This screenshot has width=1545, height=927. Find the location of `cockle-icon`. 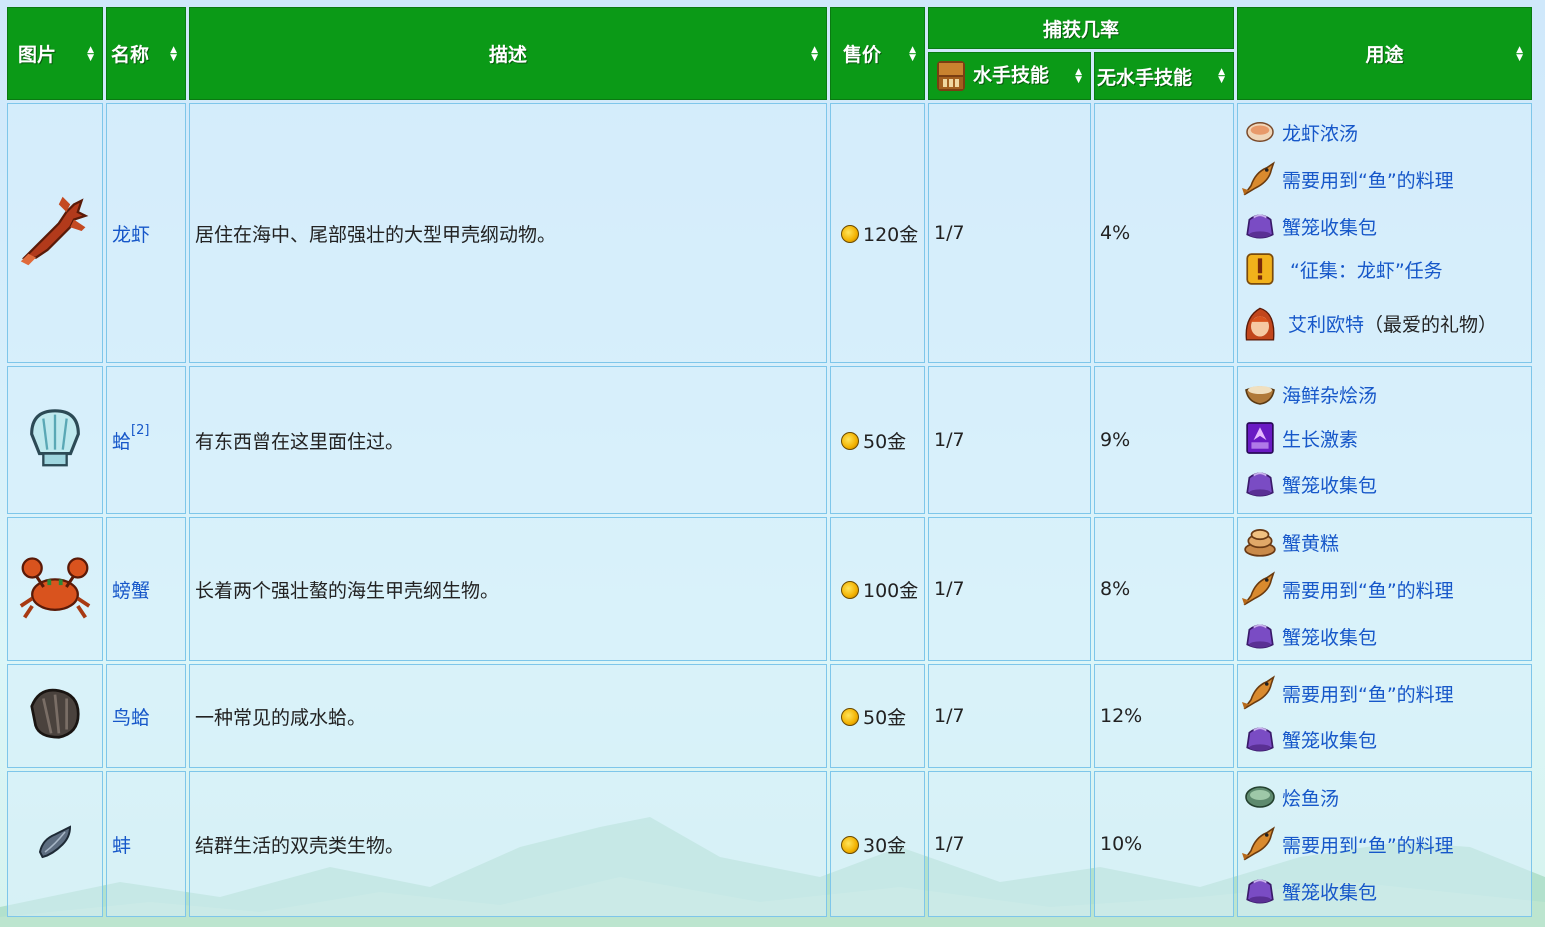

cockle-icon is located at coordinates (55, 713).